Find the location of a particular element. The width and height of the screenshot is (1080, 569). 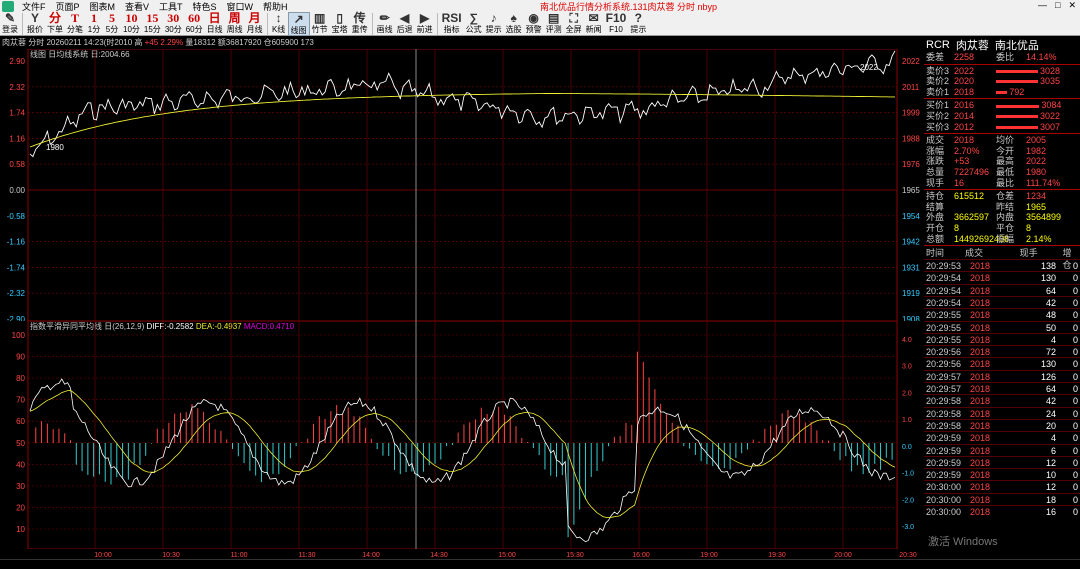

macd-left-label: 90 is located at coordinates (20, 357).